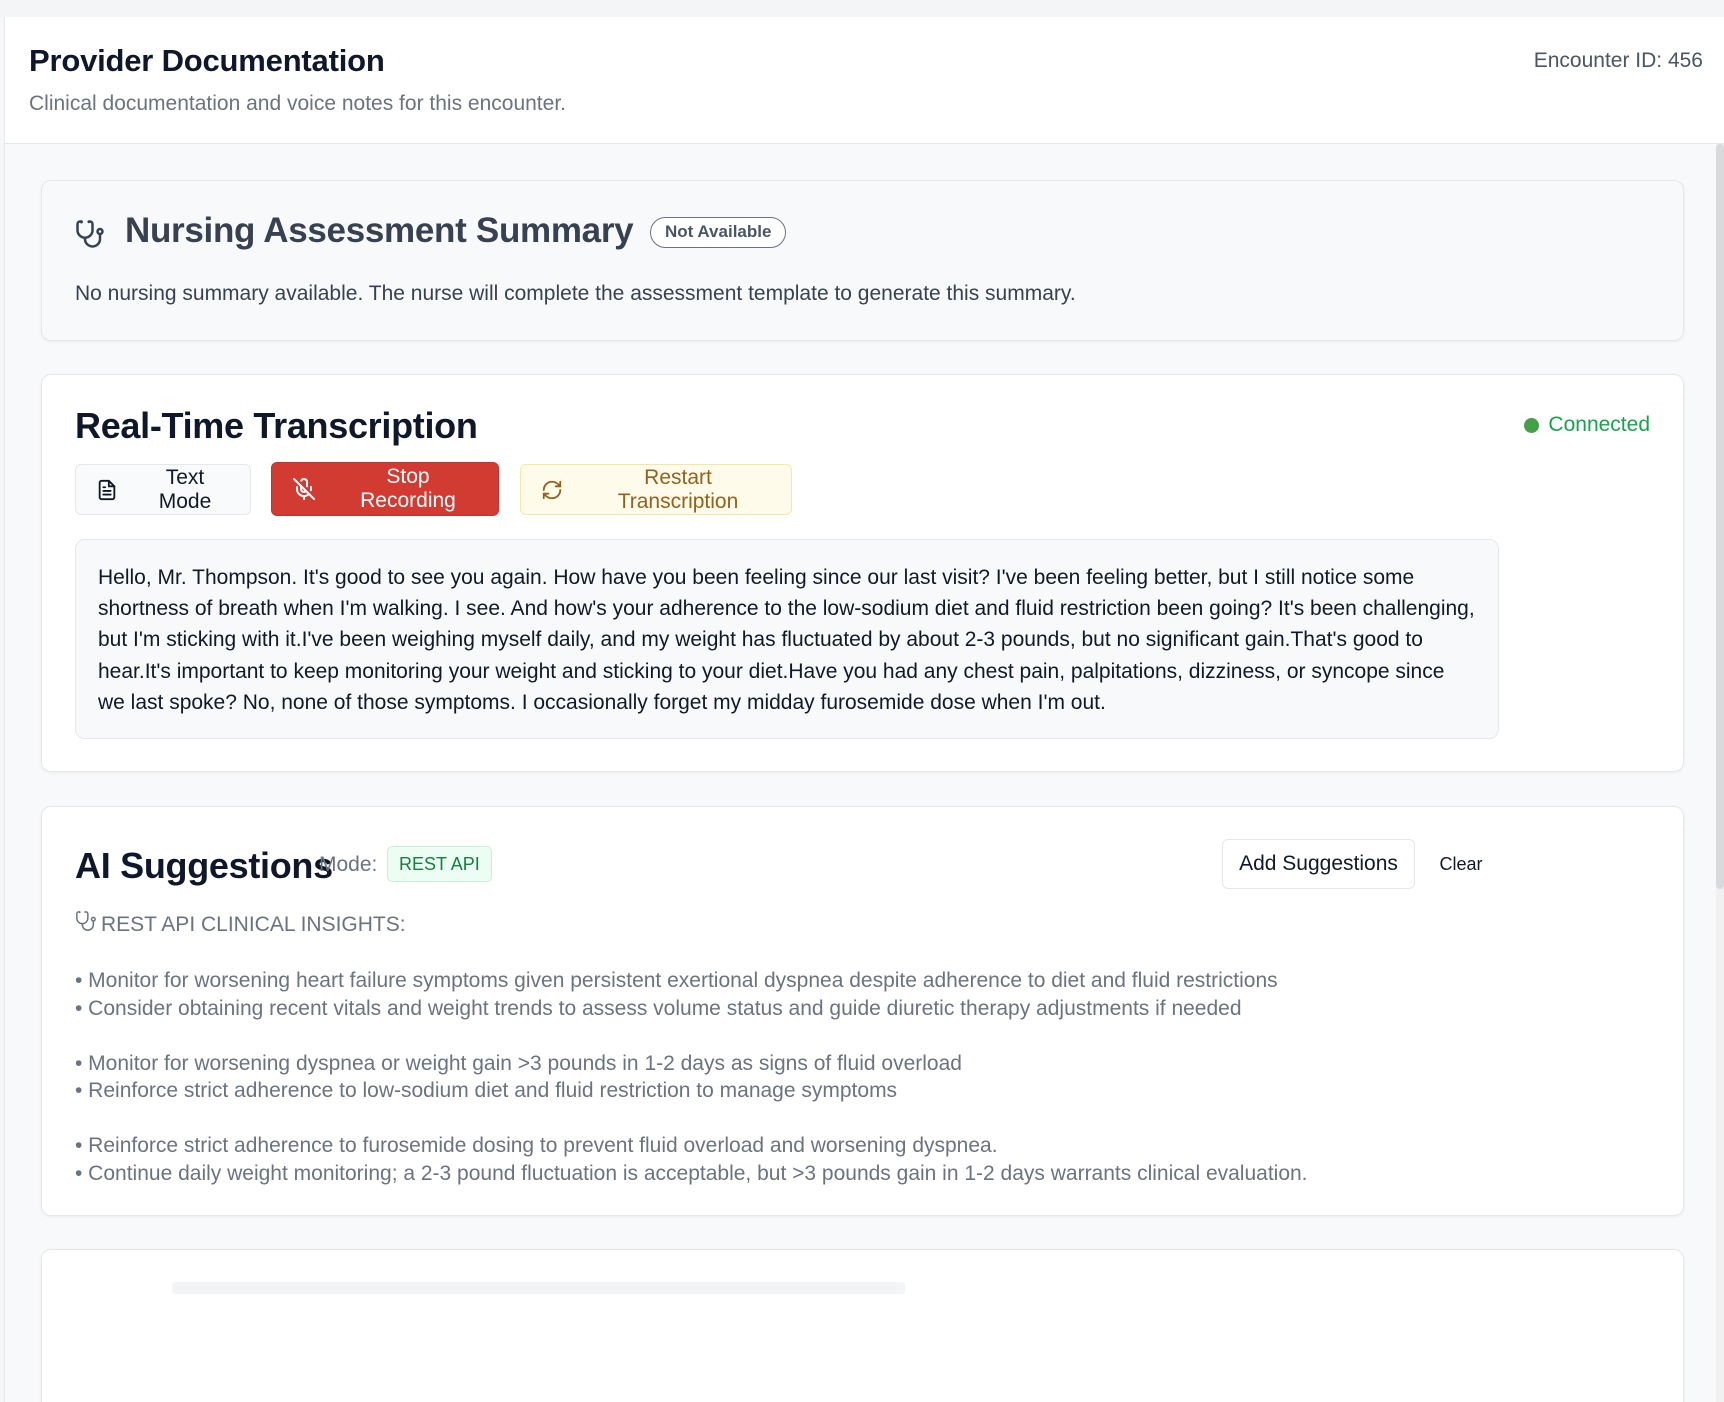 The width and height of the screenshot is (1724, 1402). I want to click on top-strip, so click(862, 8).